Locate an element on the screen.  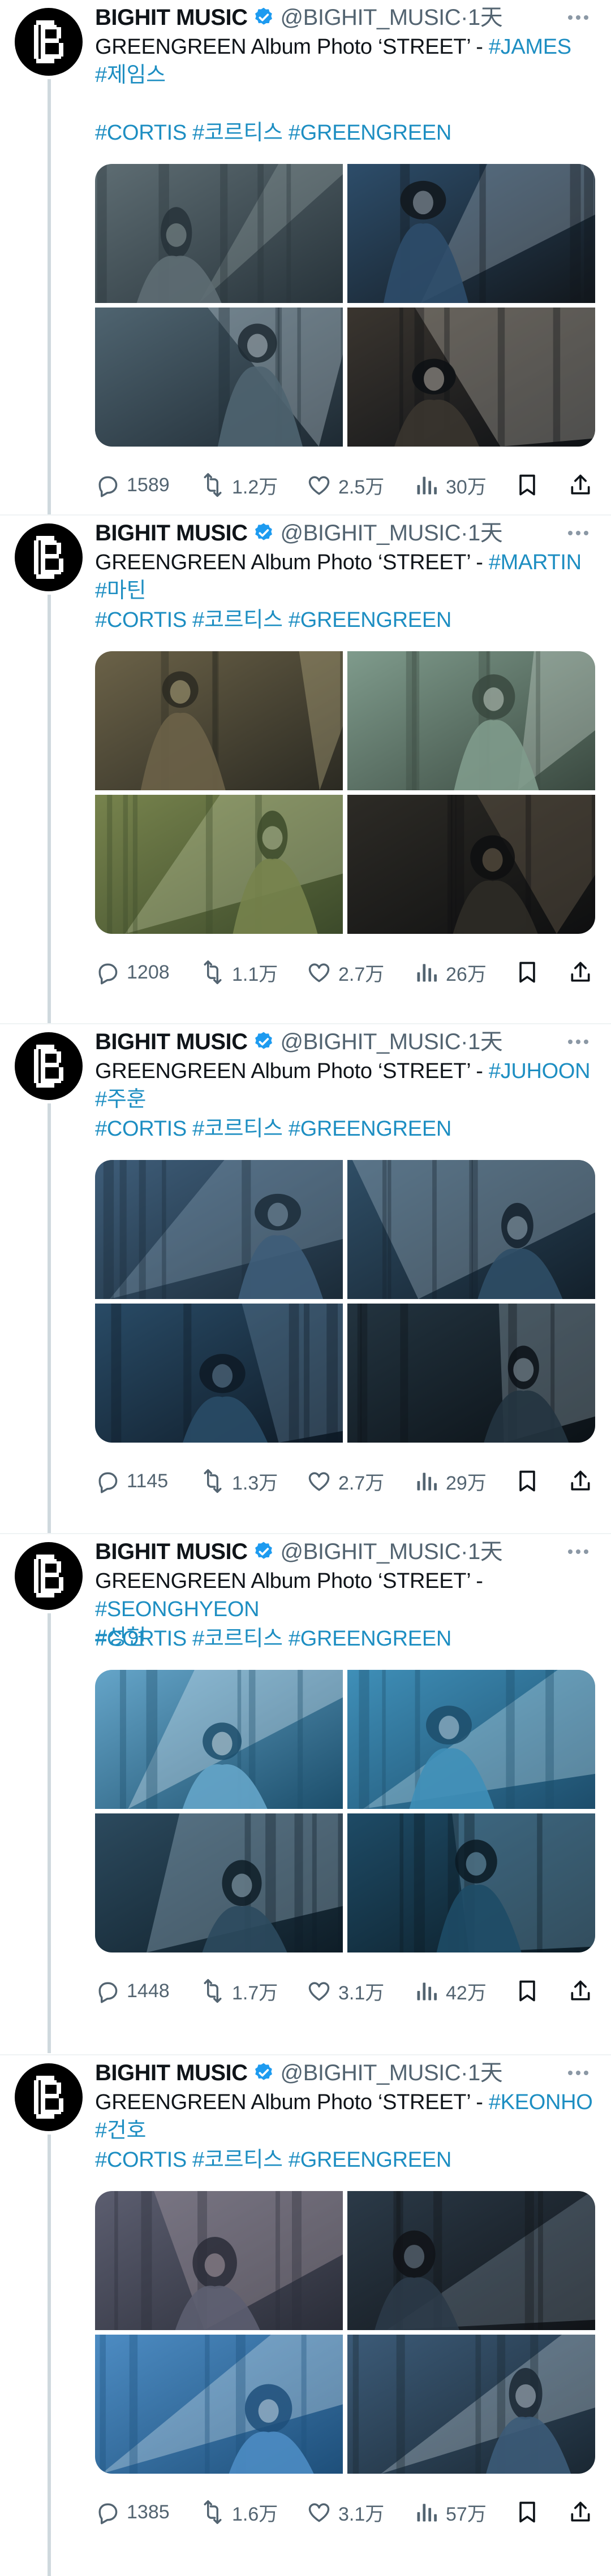
hashtag-member-en: #JUHOON is located at coordinates (540, 1071).